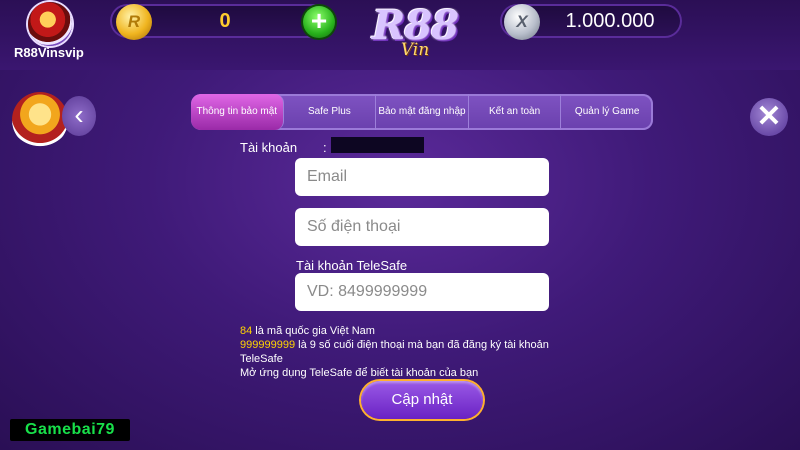 This screenshot has height=450, width=800. What do you see at coordinates (610, 21) in the screenshot?
I see `silver-balance: 1.000.000` at bounding box center [610, 21].